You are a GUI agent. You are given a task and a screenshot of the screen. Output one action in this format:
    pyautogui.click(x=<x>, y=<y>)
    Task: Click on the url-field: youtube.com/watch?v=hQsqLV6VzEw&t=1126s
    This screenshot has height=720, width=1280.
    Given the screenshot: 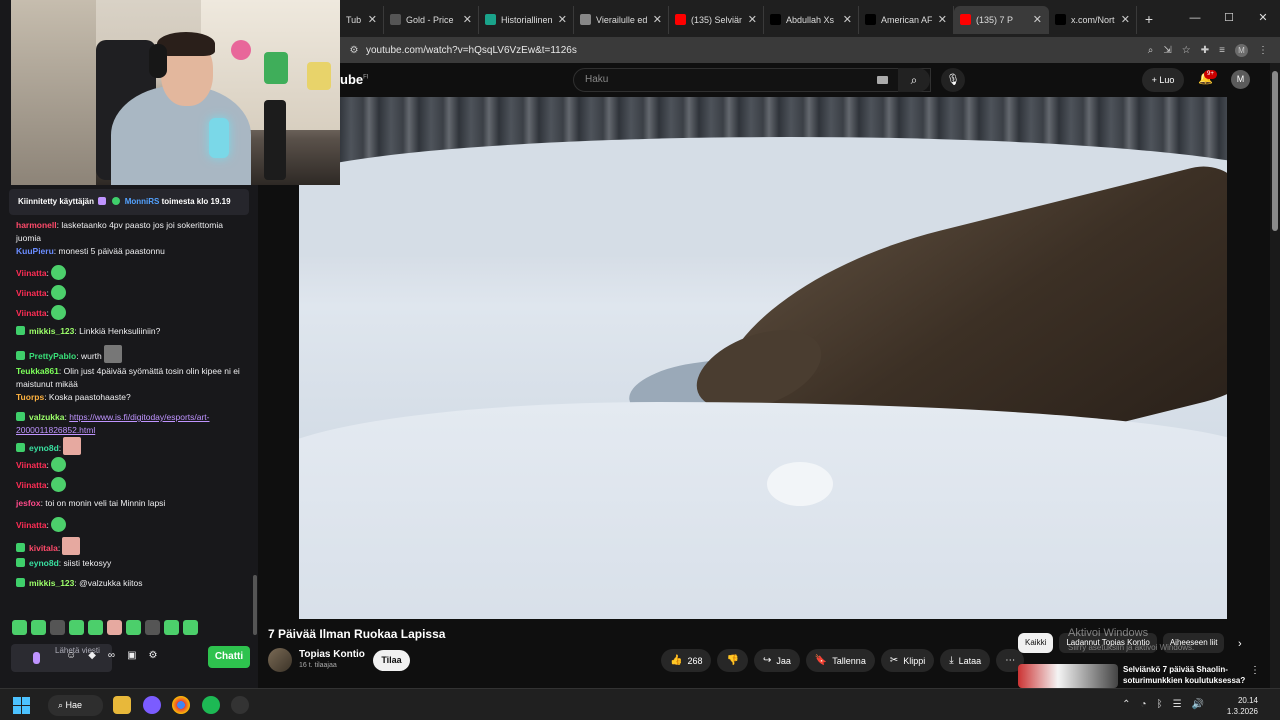 What is the action you would take?
    pyautogui.click(x=757, y=50)
    